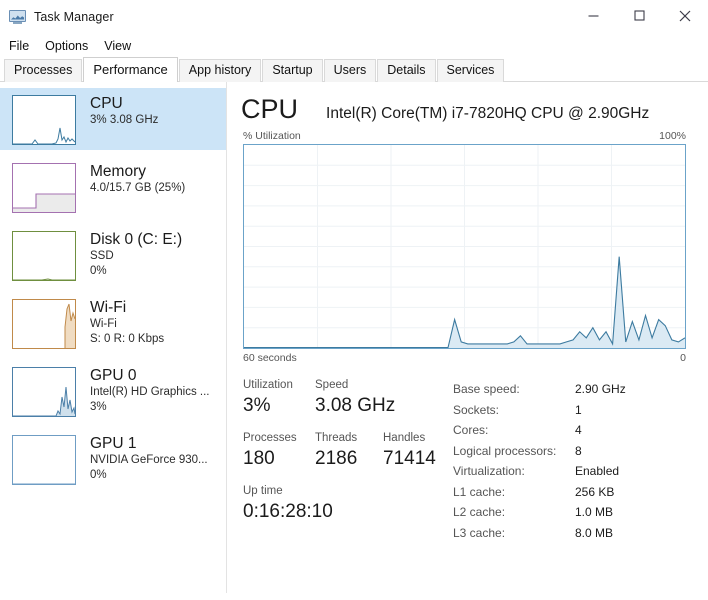 Image resolution: width=708 pixels, height=600 pixels. I want to click on sidebar-item-label: Memory, so click(118, 171).